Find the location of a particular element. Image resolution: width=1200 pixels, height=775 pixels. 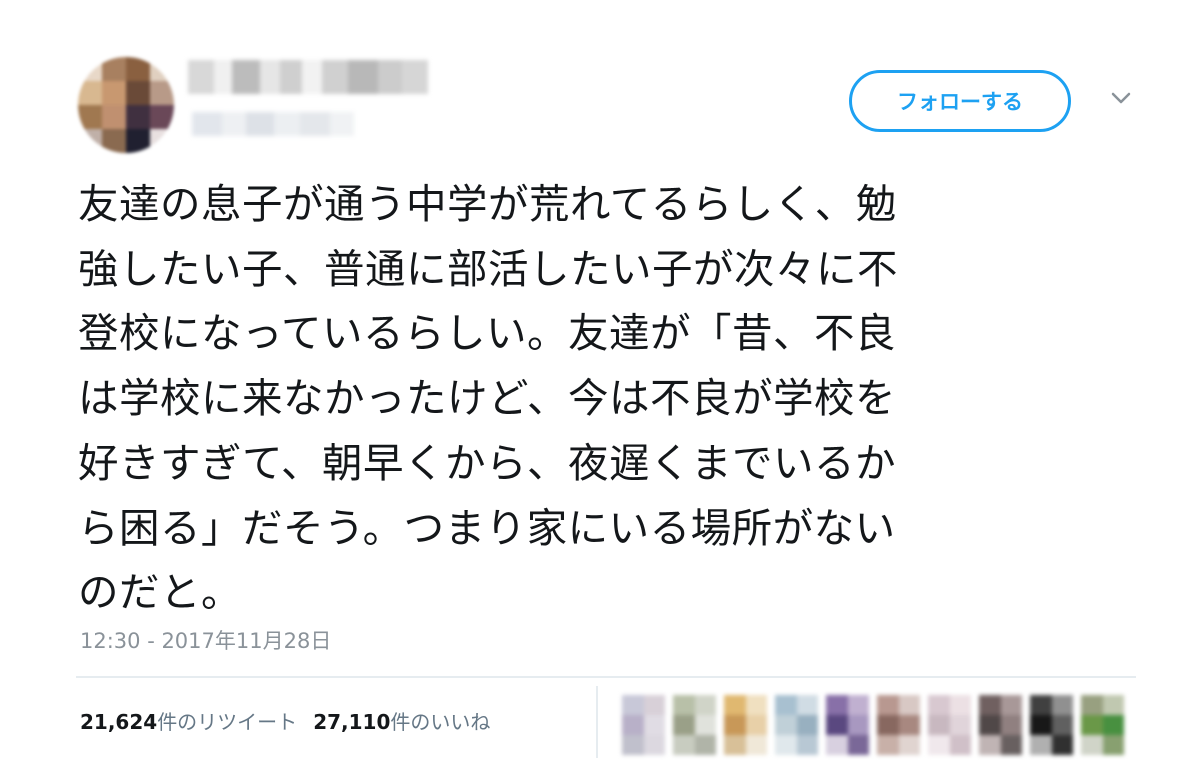

stats-separator is located at coordinates (597, 722).